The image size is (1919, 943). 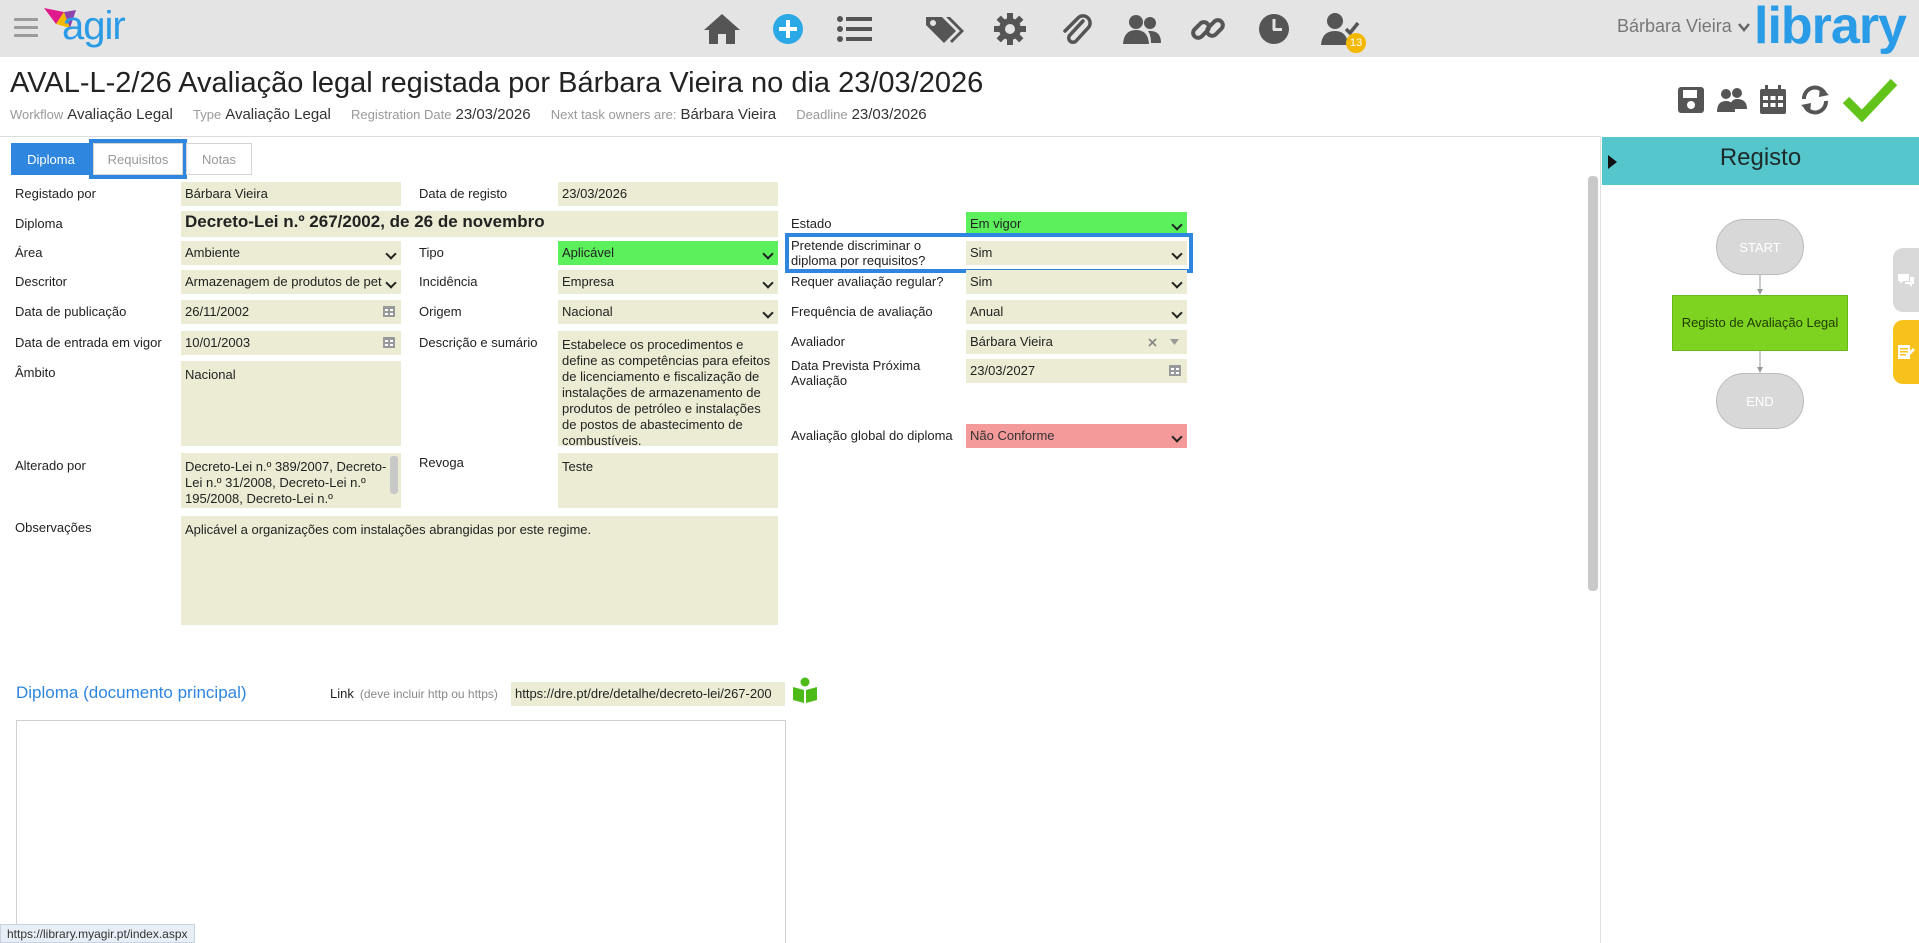 I want to click on tab-diploma: Diploma, so click(x=51, y=159).